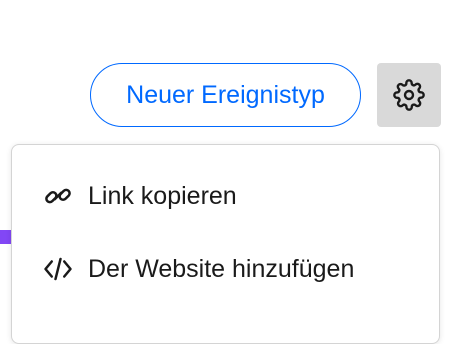 The height and width of the screenshot is (344, 468). What do you see at coordinates (58, 269) in the screenshot?
I see `code-icon` at bounding box center [58, 269].